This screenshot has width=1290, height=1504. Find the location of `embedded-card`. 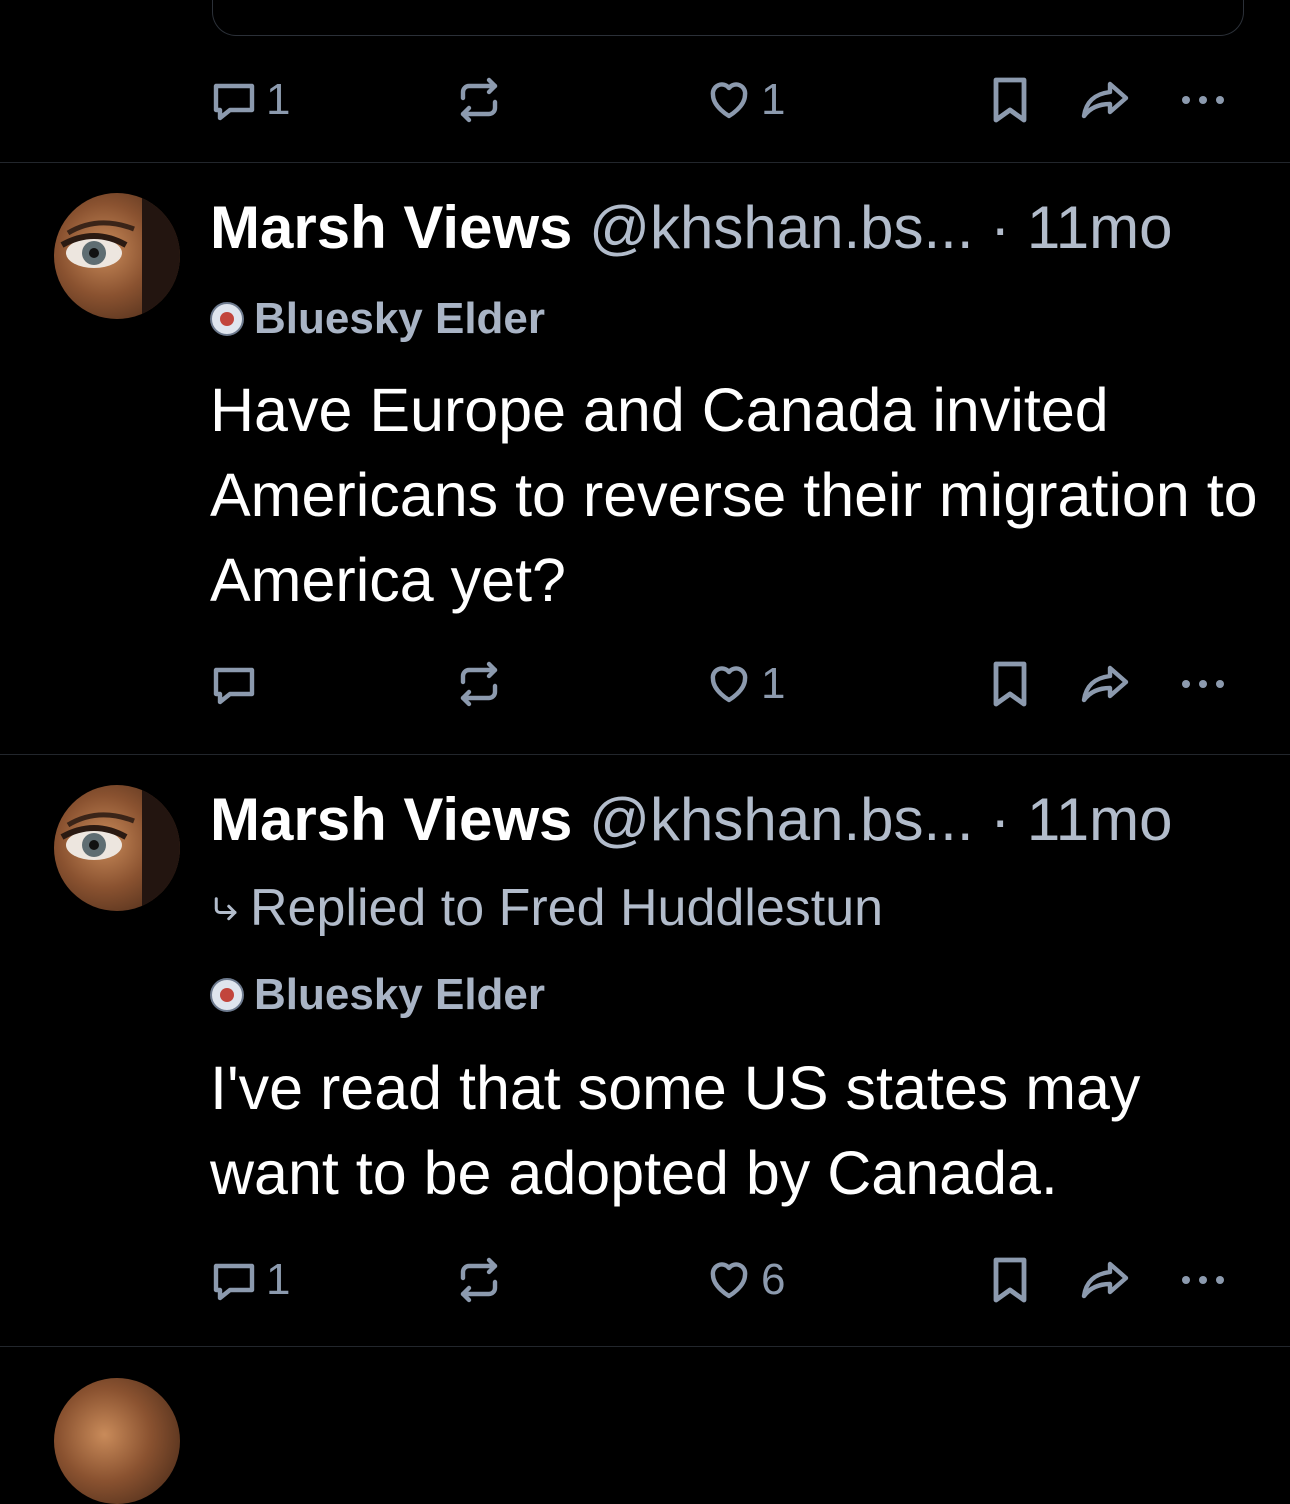

embedded-card is located at coordinates (728, 18).